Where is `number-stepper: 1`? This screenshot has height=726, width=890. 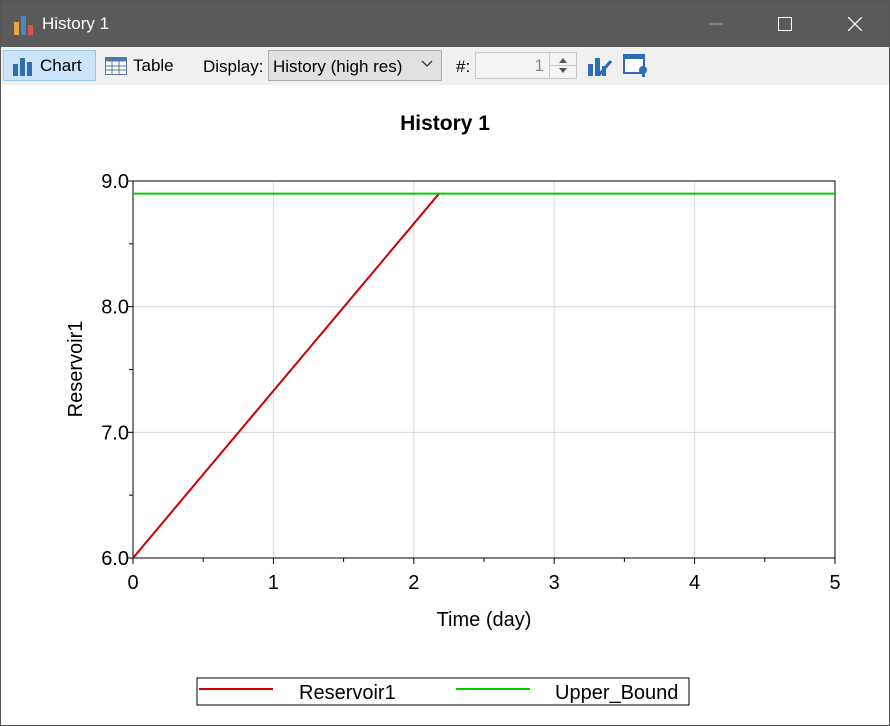
number-stepper: 1 is located at coordinates (526, 65).